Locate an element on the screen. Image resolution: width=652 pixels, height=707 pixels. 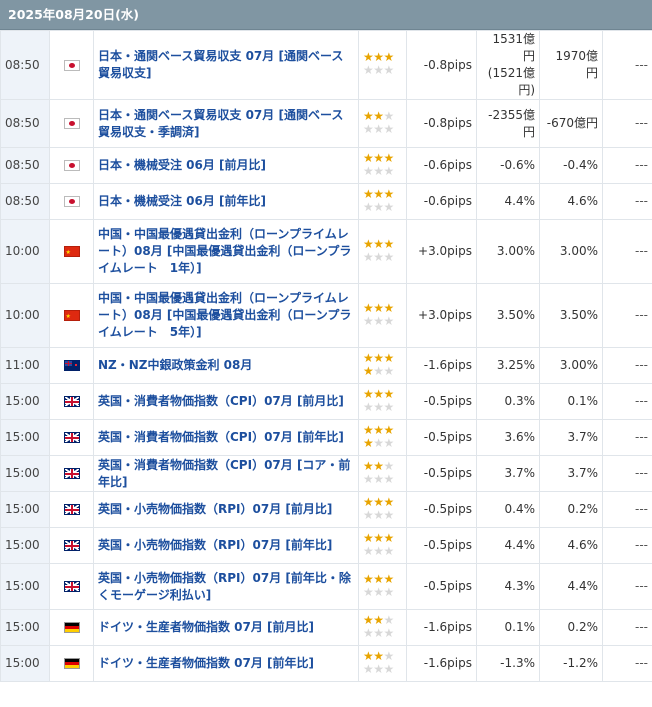
previous-cell: -0.6% is located at coordinates (508, 165).